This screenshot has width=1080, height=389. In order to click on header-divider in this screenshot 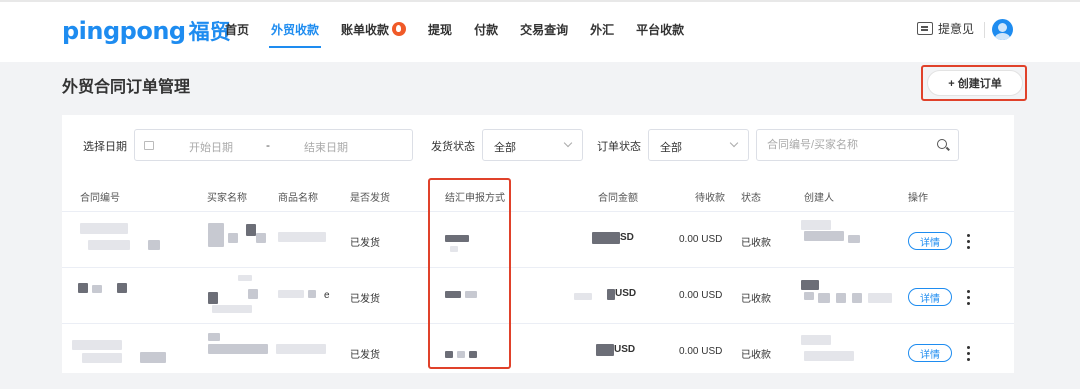, I will do `click(984, 30)`.